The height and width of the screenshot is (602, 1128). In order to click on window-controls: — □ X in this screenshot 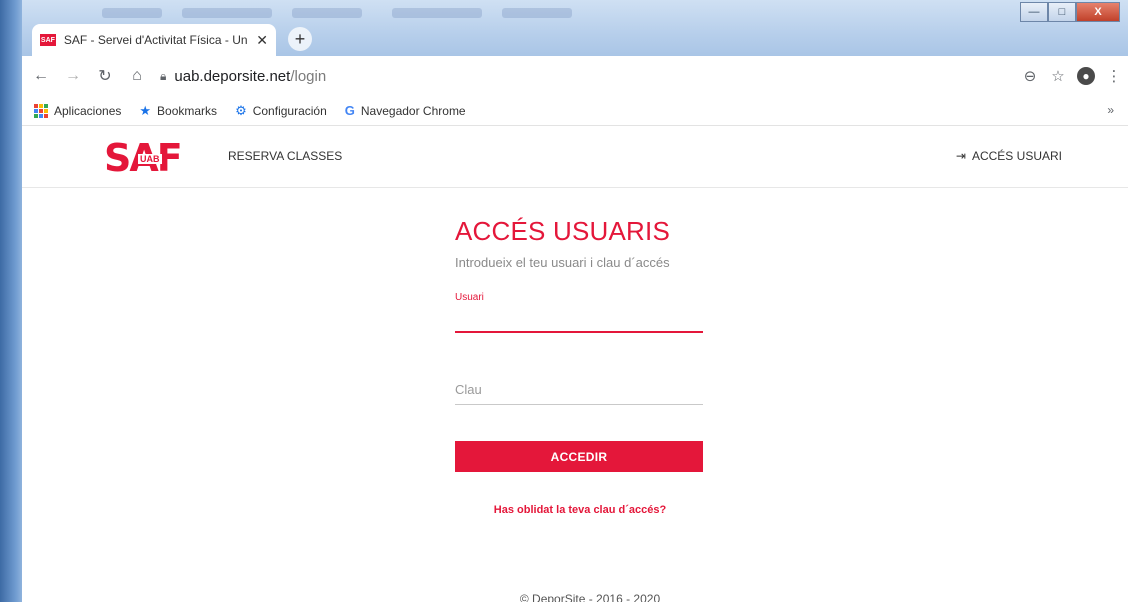, I will do `click(1070, 12)`.